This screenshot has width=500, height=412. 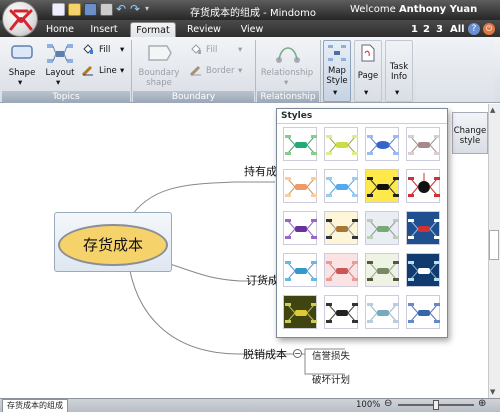 What do you see at coordinates (74, 9) in the screenshot?
I see `open-folder-icon` at bounding box center [74, 9].